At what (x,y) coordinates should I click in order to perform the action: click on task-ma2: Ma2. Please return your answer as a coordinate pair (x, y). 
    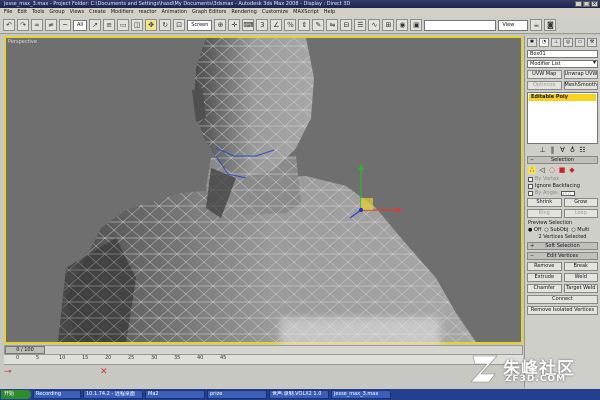
    Looking at the image, I should click on (175, 394).